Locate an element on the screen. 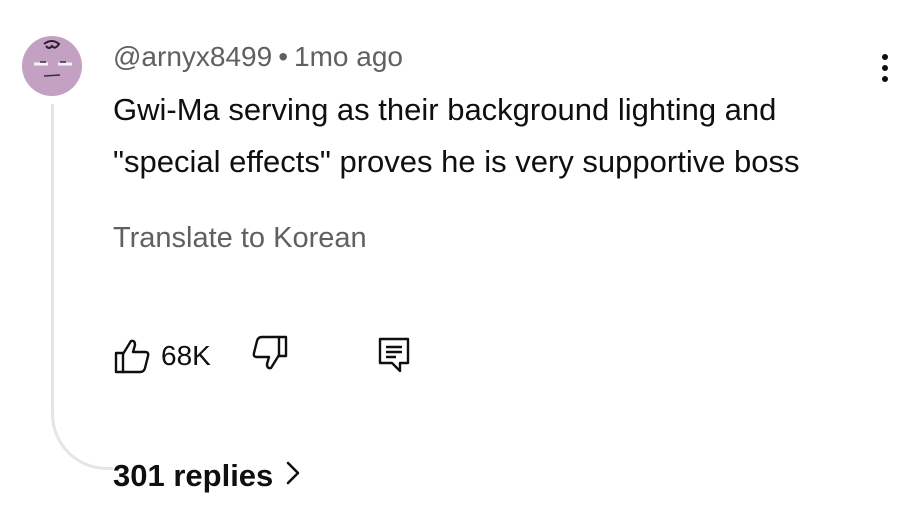 This screenshot has height=514, width=900. like-count: 68K is located at coordinates (186, 355).